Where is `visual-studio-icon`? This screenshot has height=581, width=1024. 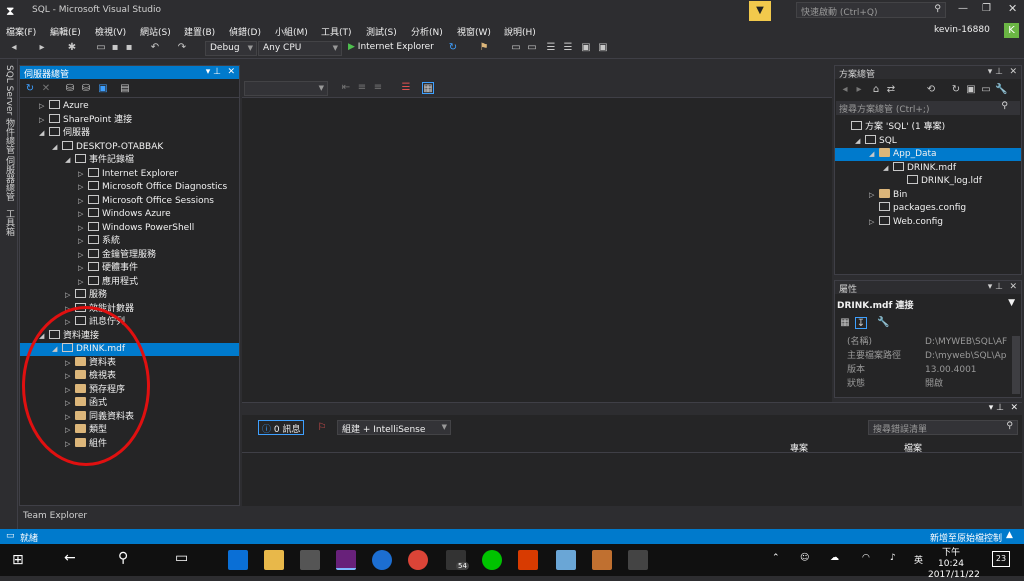 visual-studio-icon is located at coordinates (346, 560).